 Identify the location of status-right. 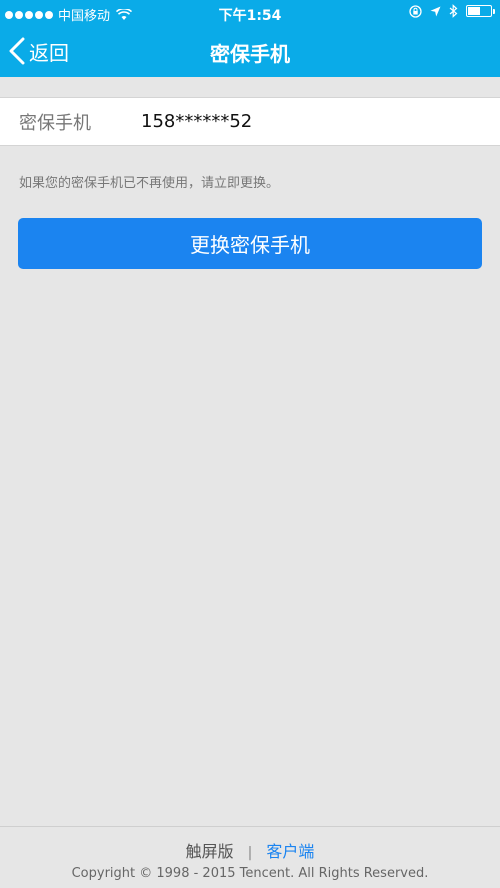
(452, 11).